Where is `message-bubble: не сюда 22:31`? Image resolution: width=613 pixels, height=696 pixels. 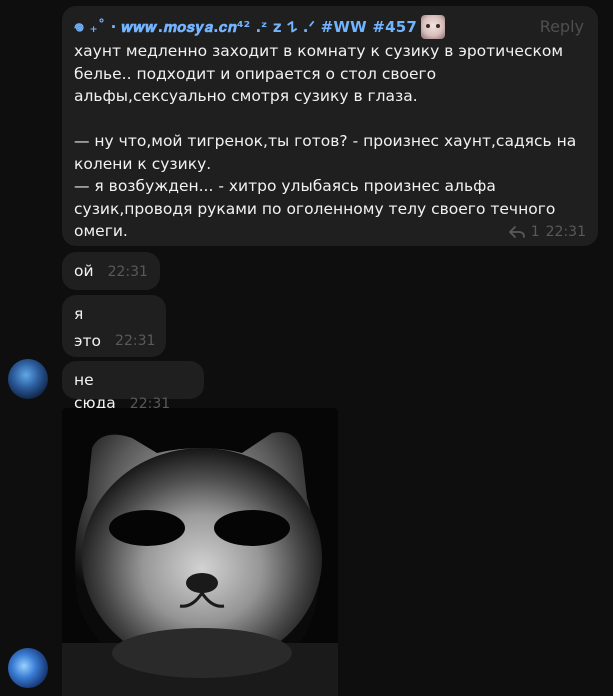
message-bubble: не сюда 22:31 is located at coordinates (133, 386).